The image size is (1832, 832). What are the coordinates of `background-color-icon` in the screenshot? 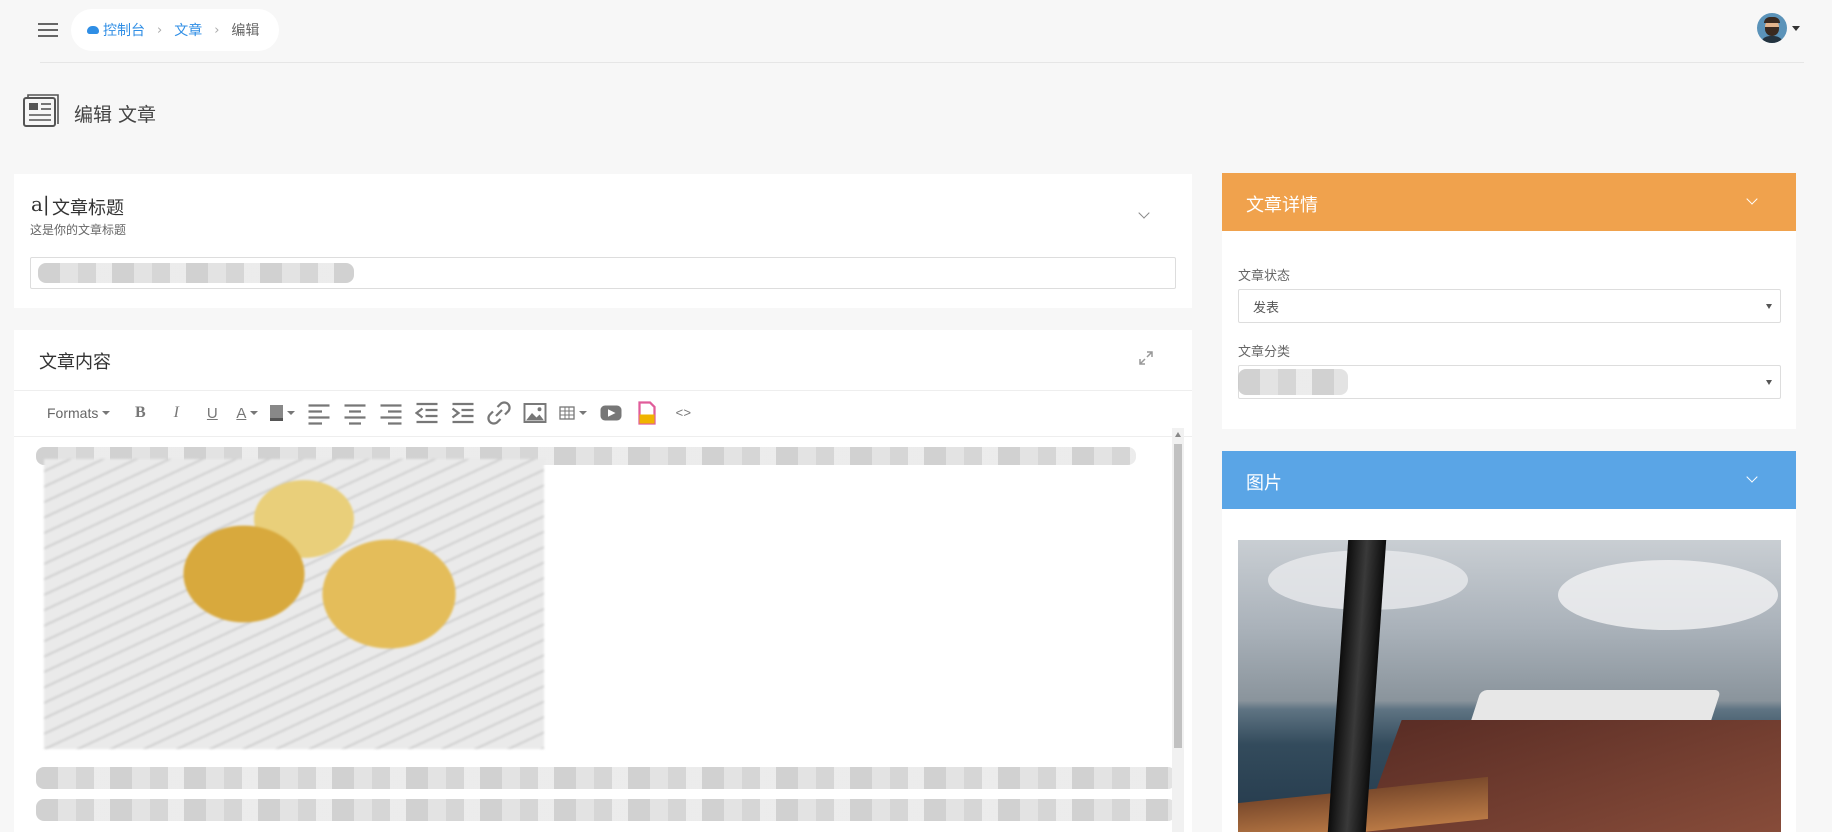 It's located at (283, 413).